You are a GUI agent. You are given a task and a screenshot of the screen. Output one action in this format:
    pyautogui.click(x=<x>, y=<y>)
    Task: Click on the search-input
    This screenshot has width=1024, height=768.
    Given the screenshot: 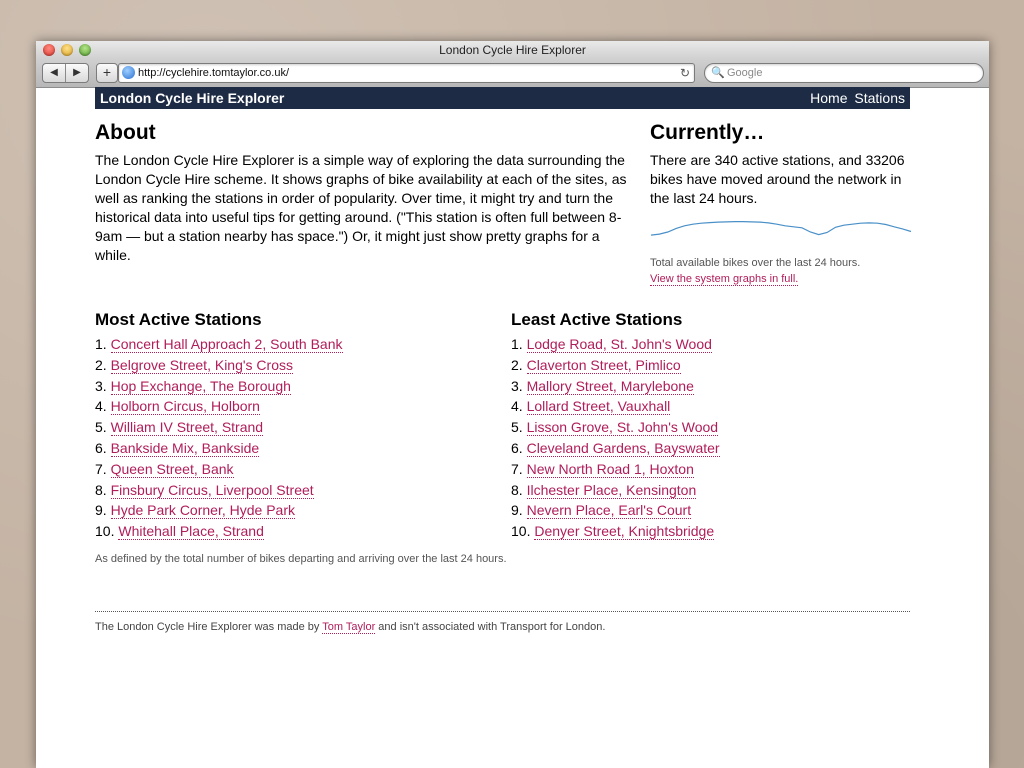 What is the action you would take?
    pyautogui.click(x=847, y=73)
    